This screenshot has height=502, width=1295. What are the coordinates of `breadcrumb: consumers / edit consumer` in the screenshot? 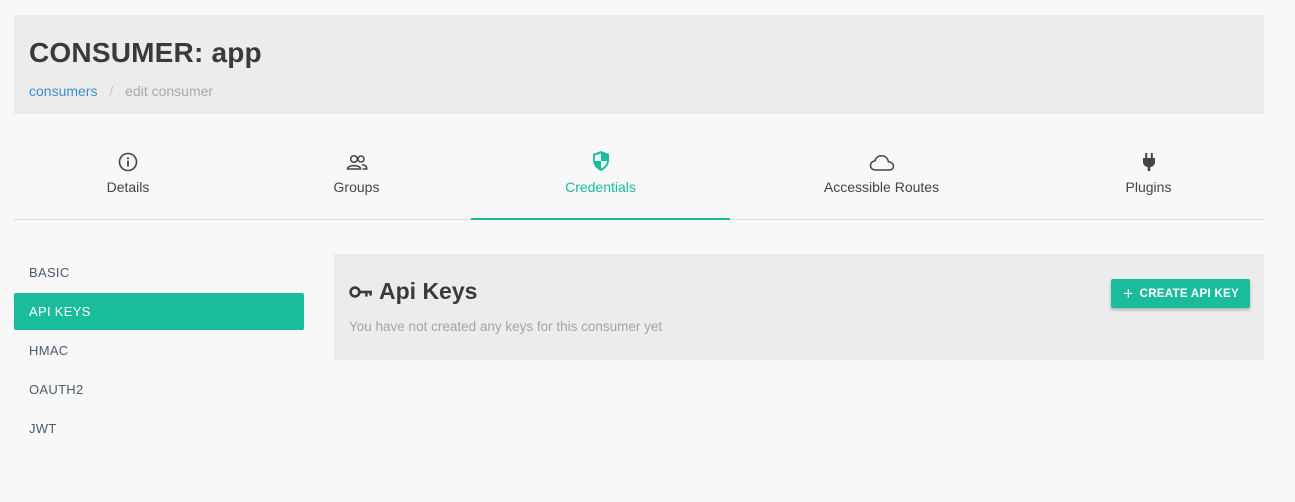 It's located at (121, 91).